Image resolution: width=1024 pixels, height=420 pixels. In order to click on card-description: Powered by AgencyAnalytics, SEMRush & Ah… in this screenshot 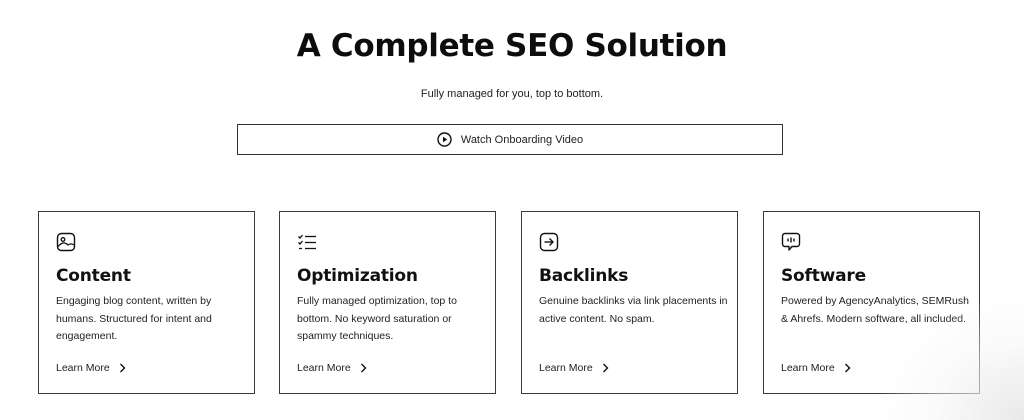, I will do `click(875, 310)`.